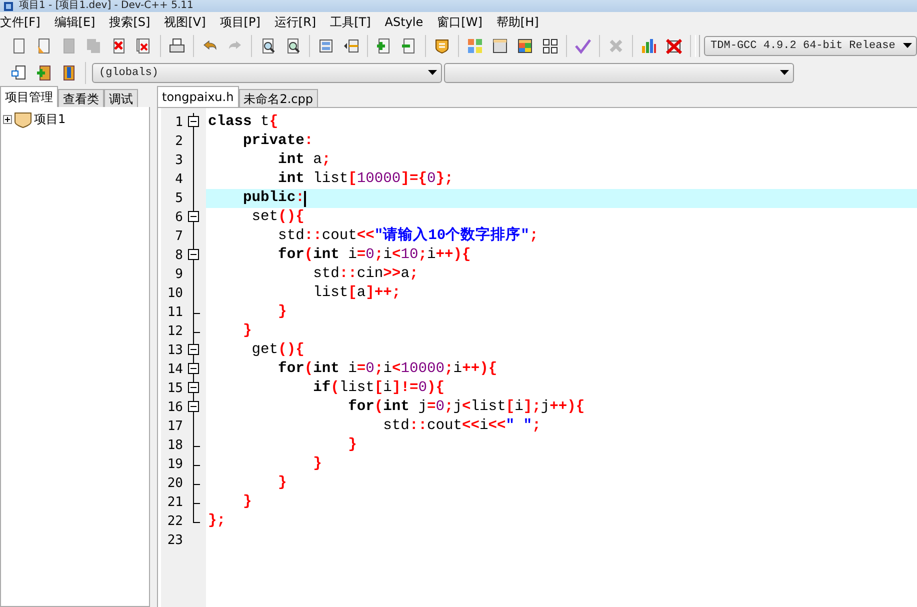  I want to click on compiler-dropdown: TDM-GCC 4.9.2 64-bit Release, so click(810, 46).